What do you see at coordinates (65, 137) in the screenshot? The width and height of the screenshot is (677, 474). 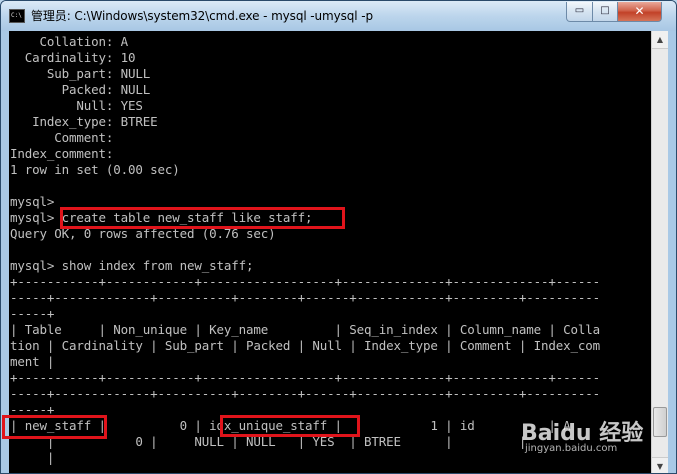 I see `console-line: Comment:` at bounding box center [65, 137].